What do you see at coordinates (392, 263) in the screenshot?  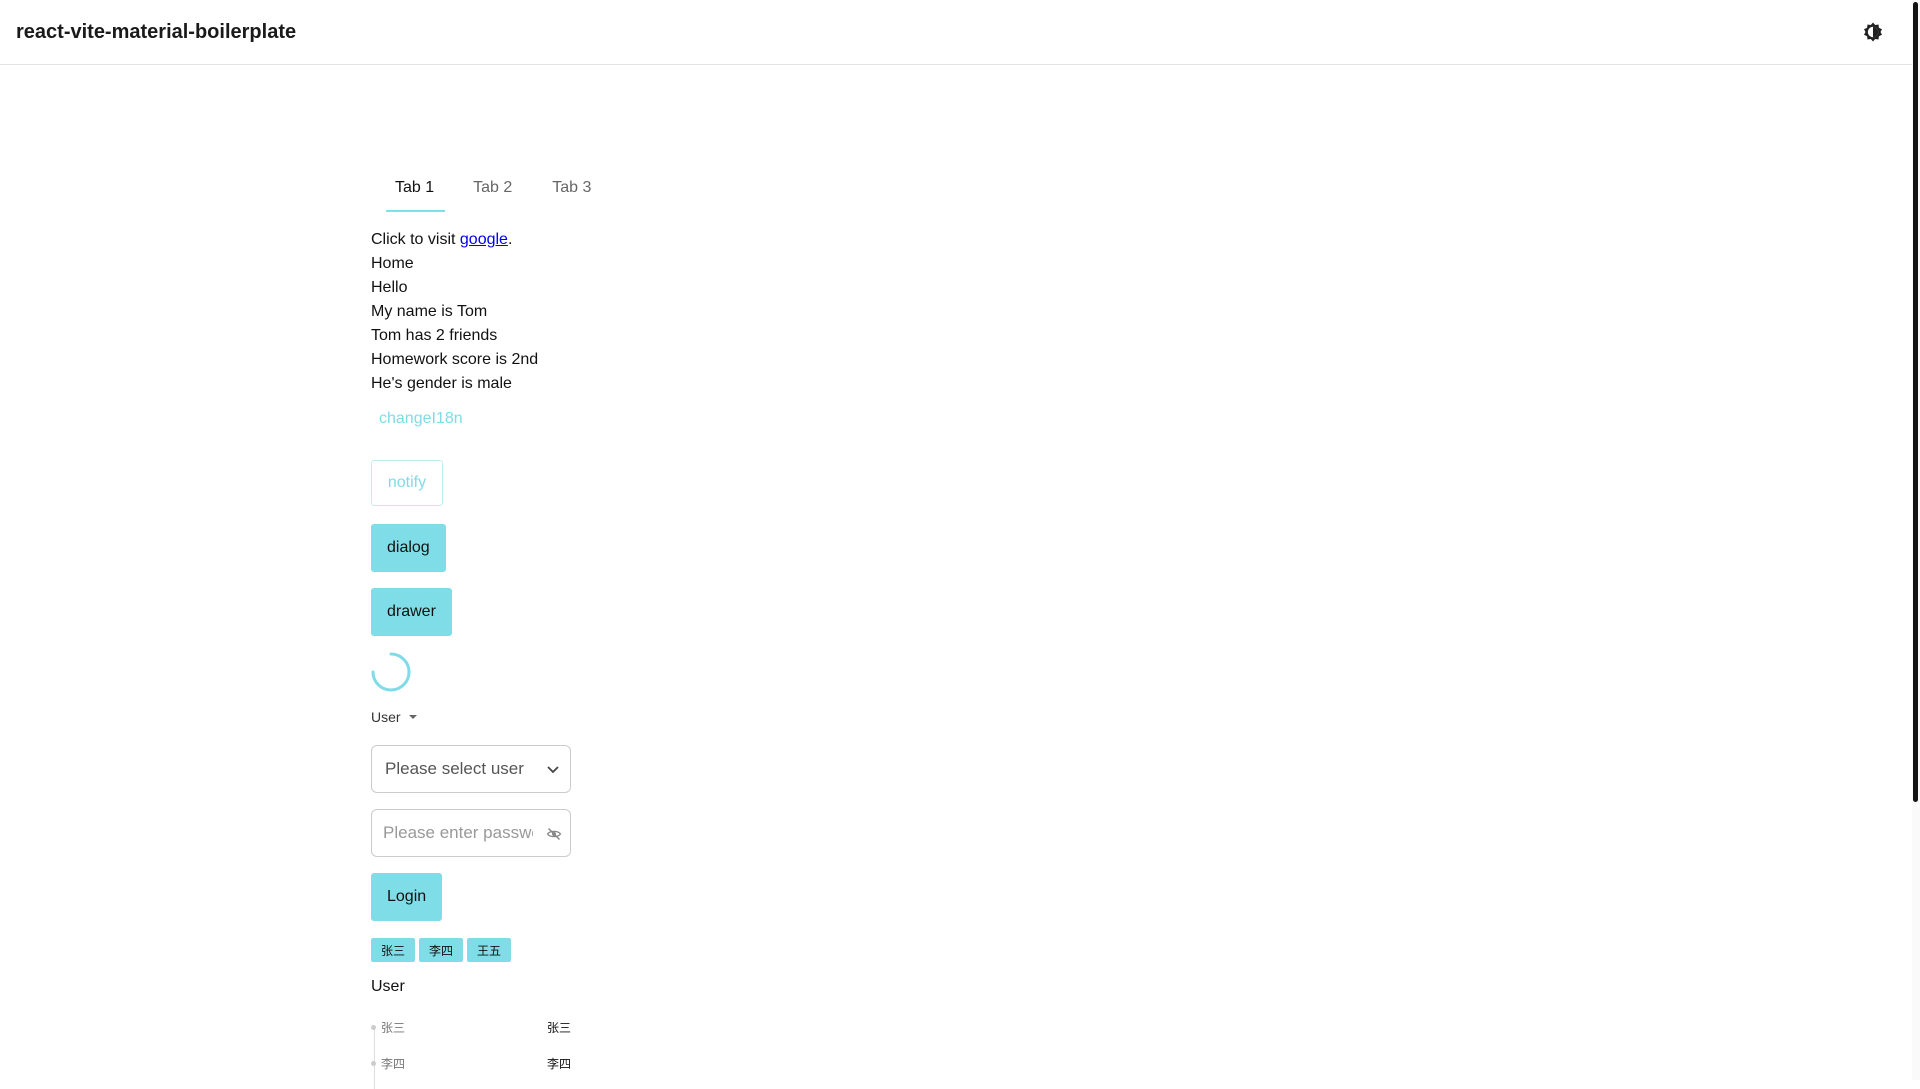 I see `home-text: Home` at bounding box center [392, 263].